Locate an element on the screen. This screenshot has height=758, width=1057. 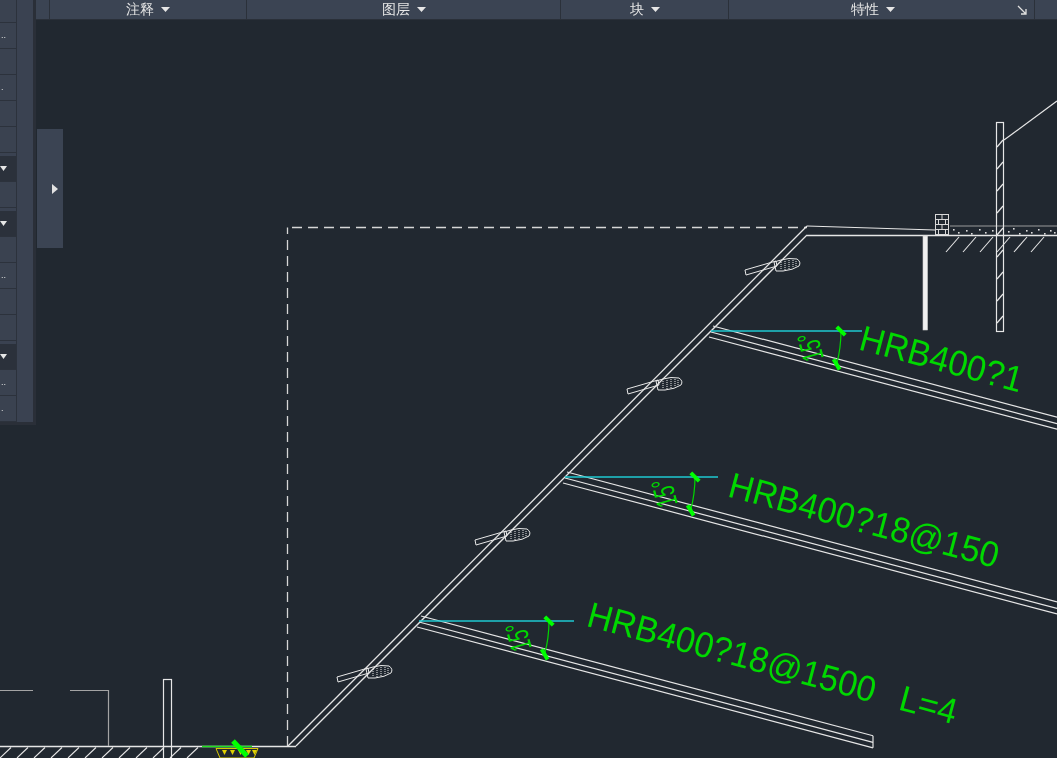
caret-right-icon is located at coordinates (55, 188).